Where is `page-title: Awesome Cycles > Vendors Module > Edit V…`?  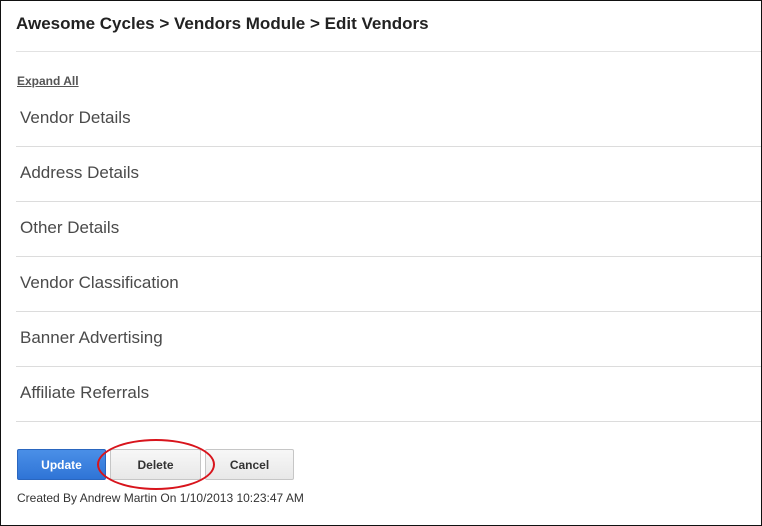
page-title: Awesome Cycles > Vendors Module > Edit V… is located at coordinates (222, 23).